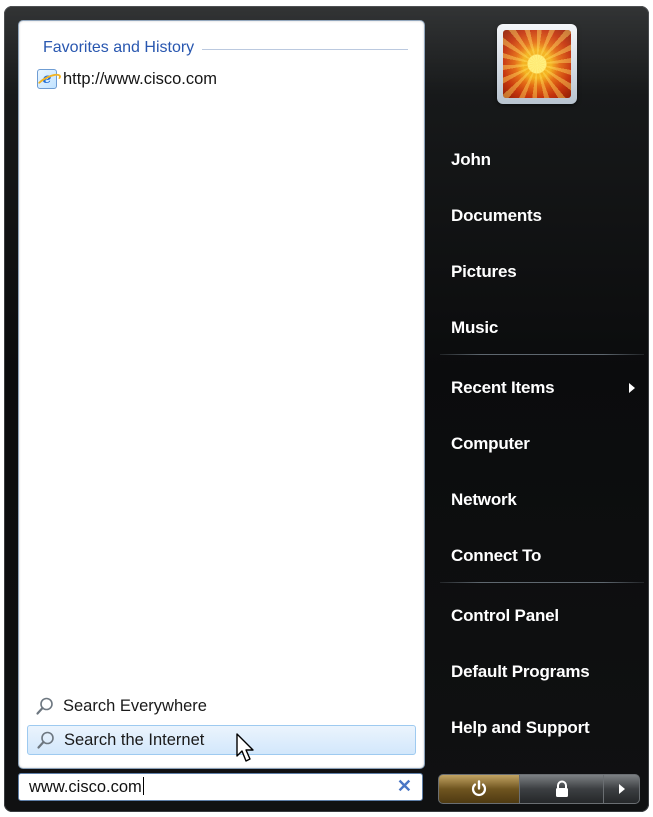  Describe the element at coordinates (496, 556) in the screenshot. I see `menu-item-connect-to: Connect To` at that location.